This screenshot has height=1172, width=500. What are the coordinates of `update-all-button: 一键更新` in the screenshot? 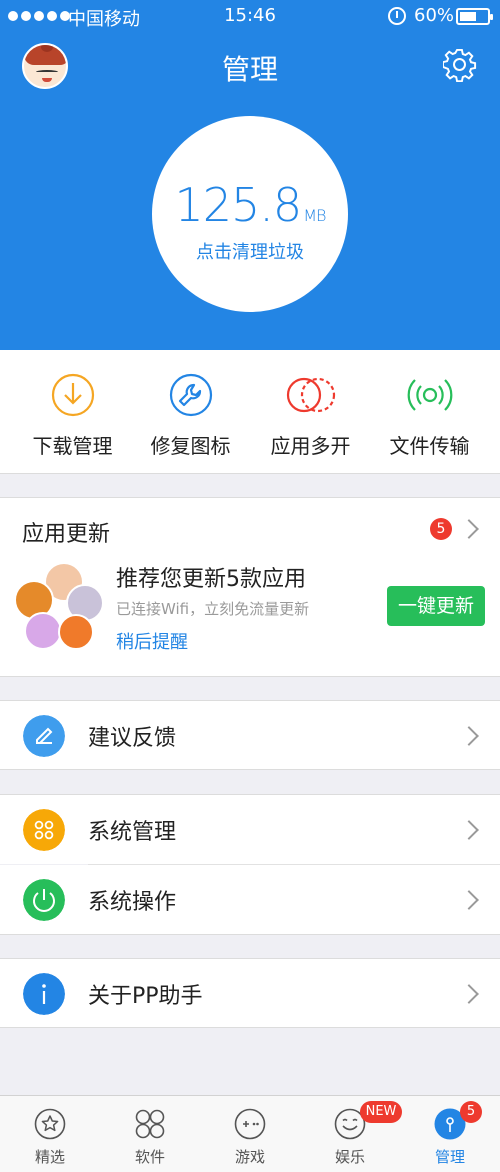 It's located at (436, 606).